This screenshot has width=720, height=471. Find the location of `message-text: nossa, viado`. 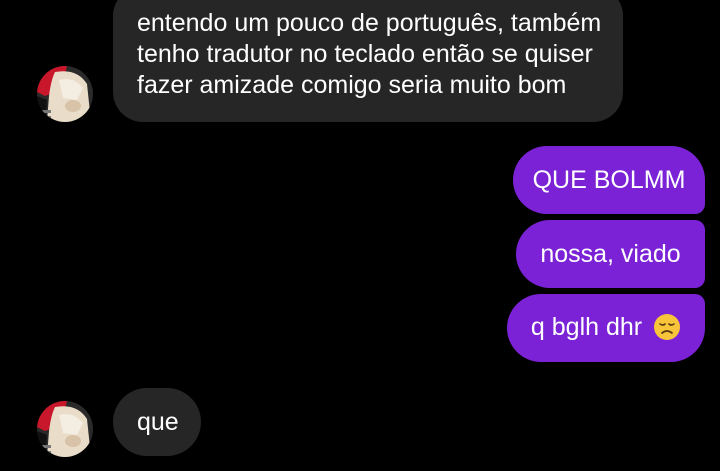

message-text: nossa, viado is located at coordinates (610, 254).